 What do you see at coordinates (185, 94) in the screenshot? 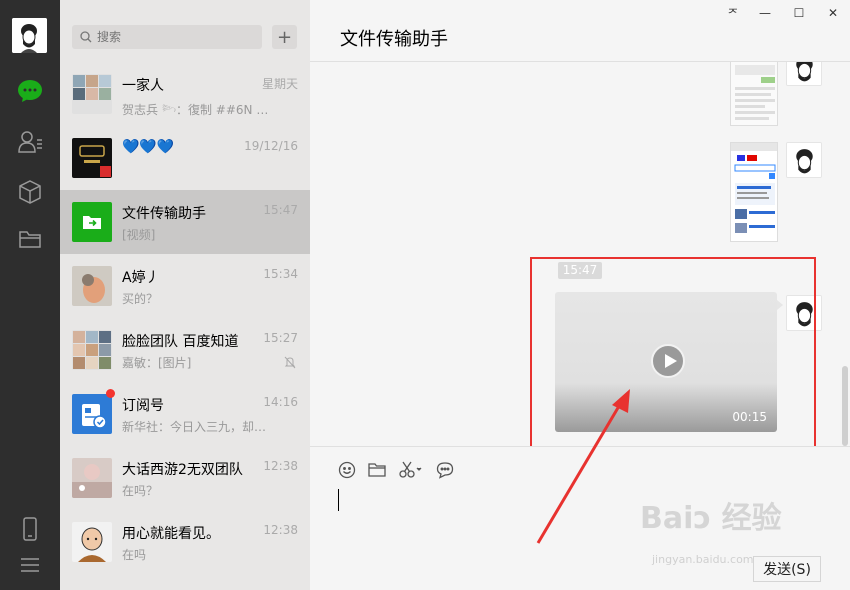
I see `session-item: 一家人 贺志兵 𓆸：復制 ##6N … 星期天` at bounding box center [185, 94].